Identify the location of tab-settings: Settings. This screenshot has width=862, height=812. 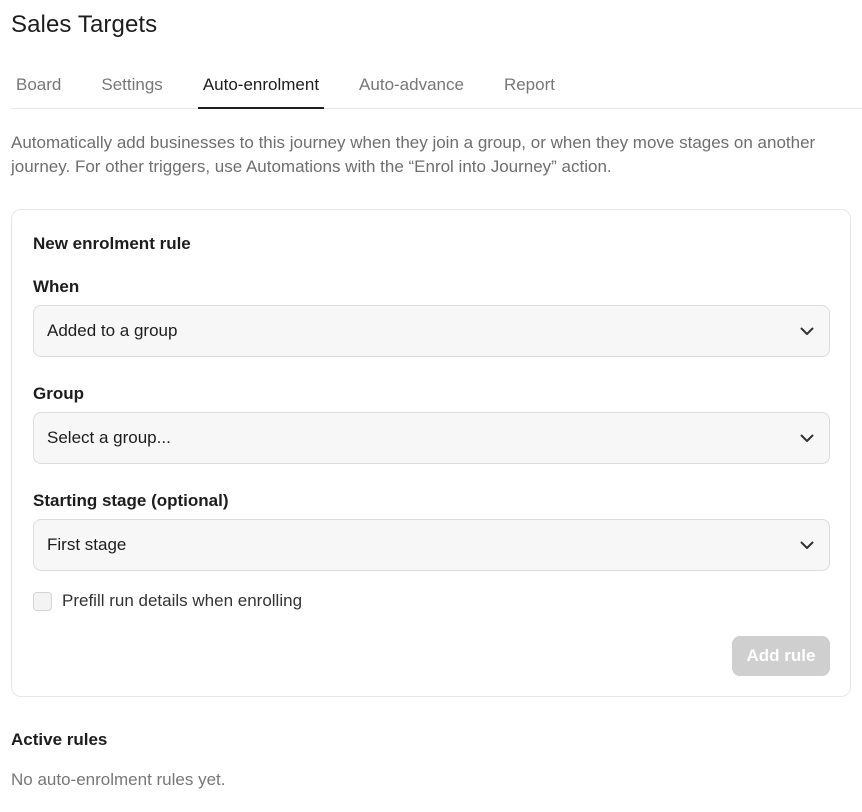
(131, 85).